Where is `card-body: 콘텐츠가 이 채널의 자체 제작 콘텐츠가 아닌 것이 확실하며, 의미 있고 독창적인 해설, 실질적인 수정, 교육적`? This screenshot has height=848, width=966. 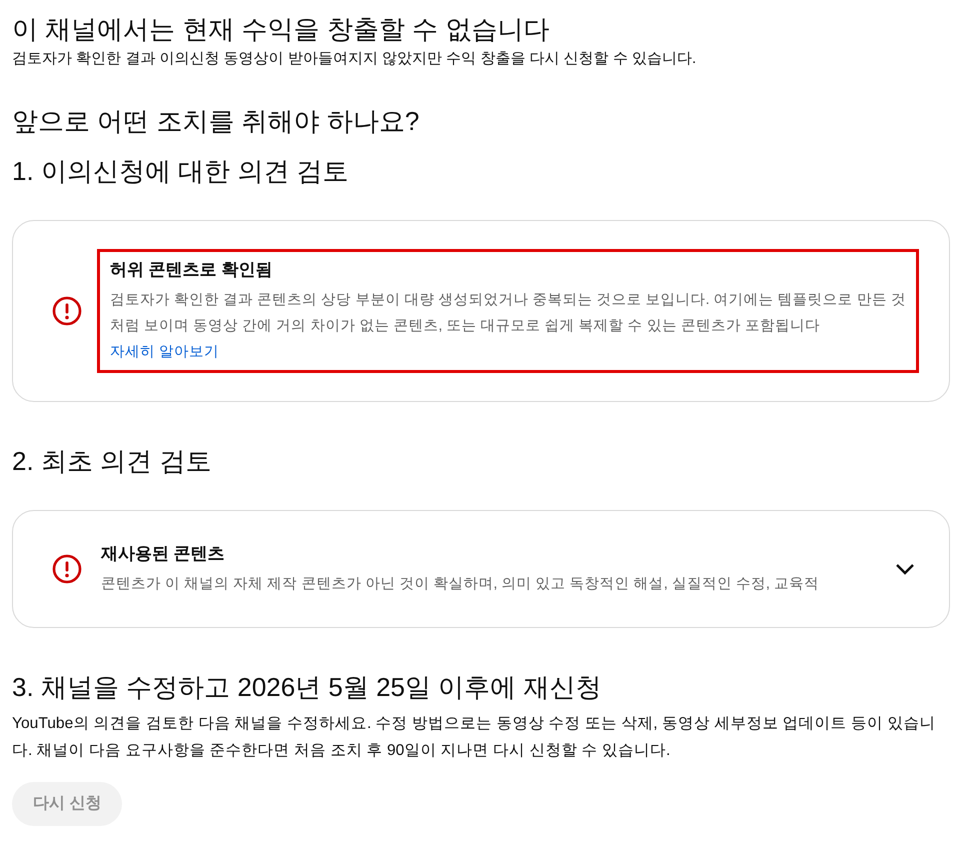
card-body: 콘텐츠가 이 채널의 자체 제작 콘텐츠가 아닌 것이 확실하며, 의미 있고 독창적인 해설, 실질적인 수정, 교육적 is located at coordinates (460, 584).